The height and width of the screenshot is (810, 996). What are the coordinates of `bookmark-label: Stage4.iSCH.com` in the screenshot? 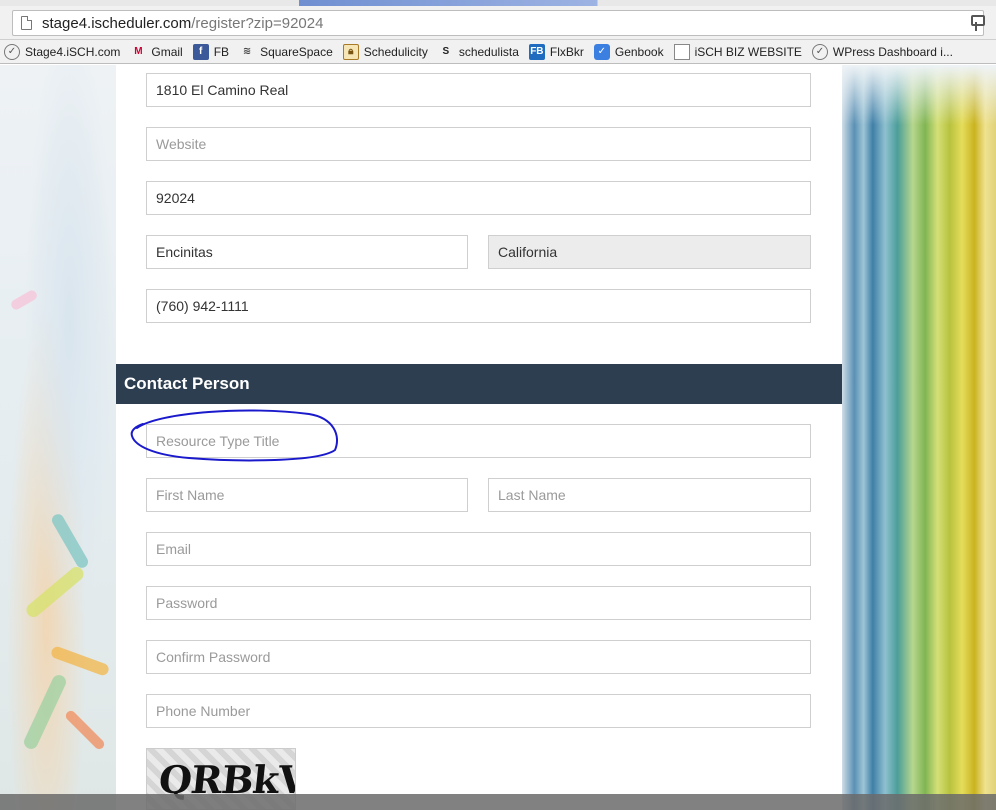 It's located at (73, 51).